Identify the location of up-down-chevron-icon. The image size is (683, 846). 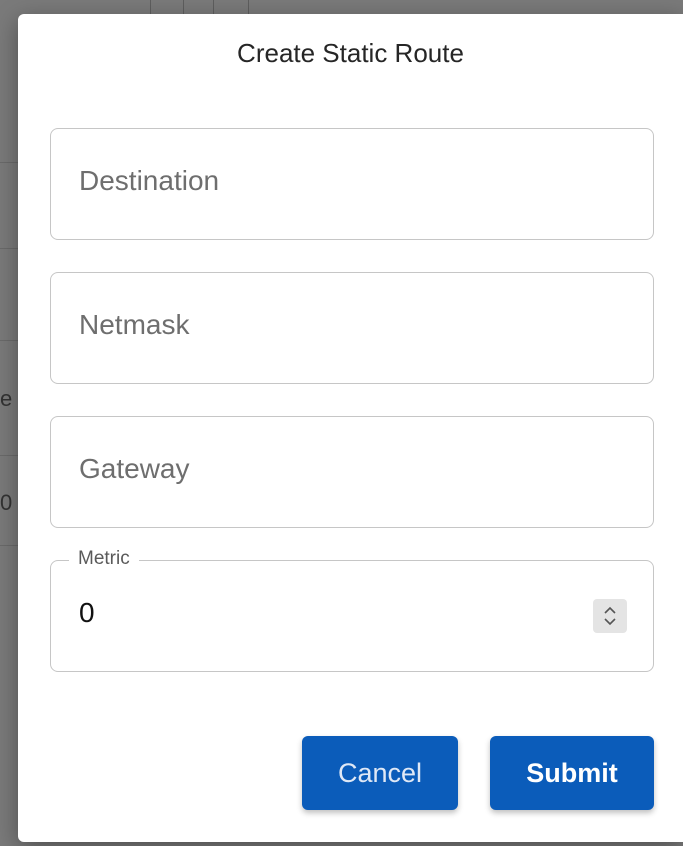
(610, 616).